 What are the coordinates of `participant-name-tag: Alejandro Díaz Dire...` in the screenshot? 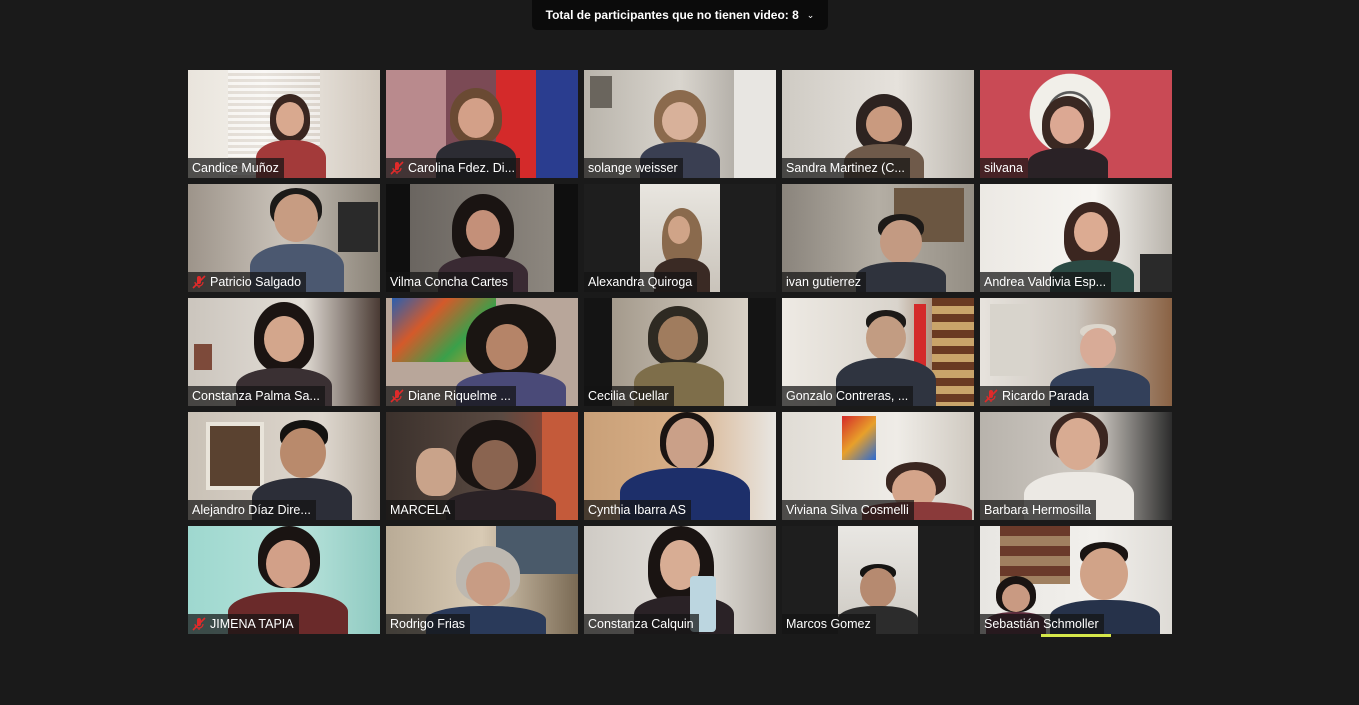 It's located at (252, 510).